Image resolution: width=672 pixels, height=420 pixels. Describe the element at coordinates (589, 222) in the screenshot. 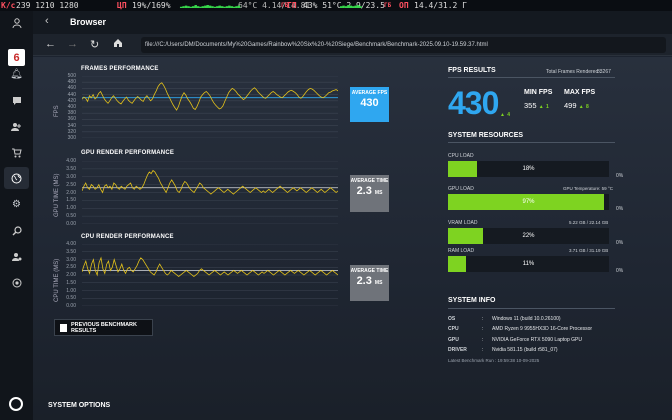

I see `vram-usage: 5.22 GB / 22.14 GB` at that location.